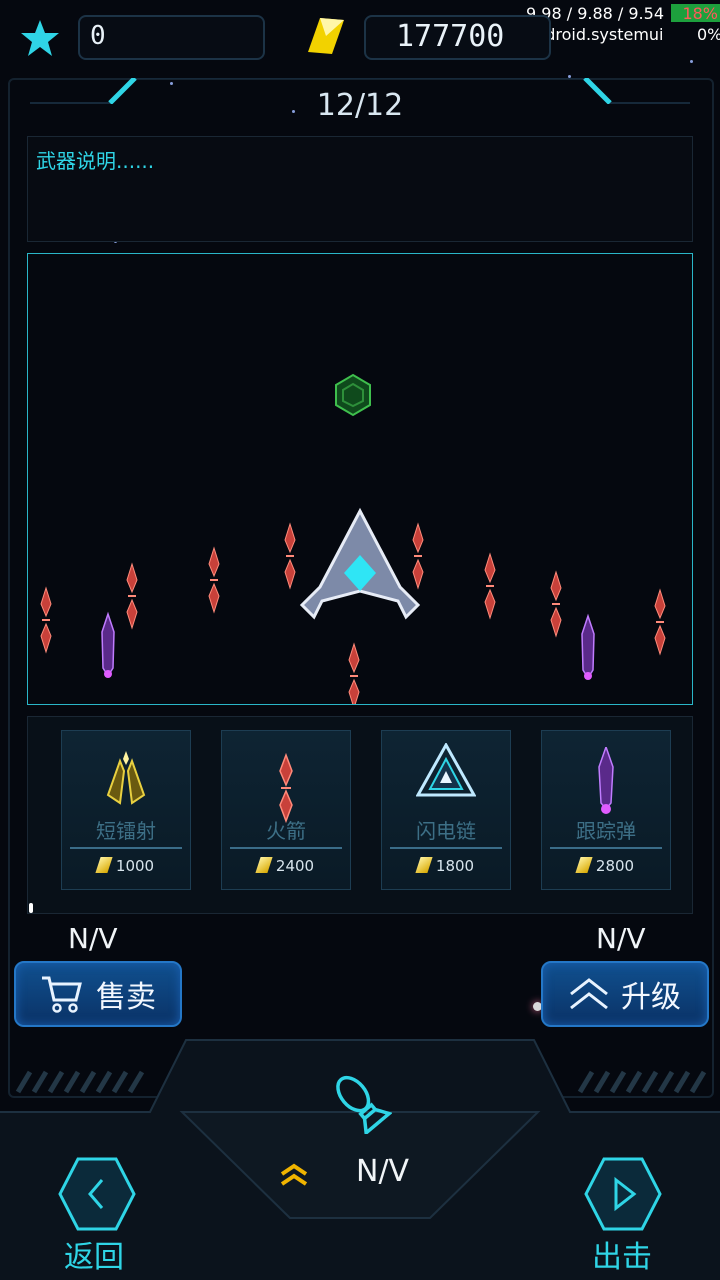 This screenshot has height=1280, width=720. What do you see at coordinates (286, 831) in the screenshot?
I see `weapon-name: 火箭` at bounding box center [286, 831].